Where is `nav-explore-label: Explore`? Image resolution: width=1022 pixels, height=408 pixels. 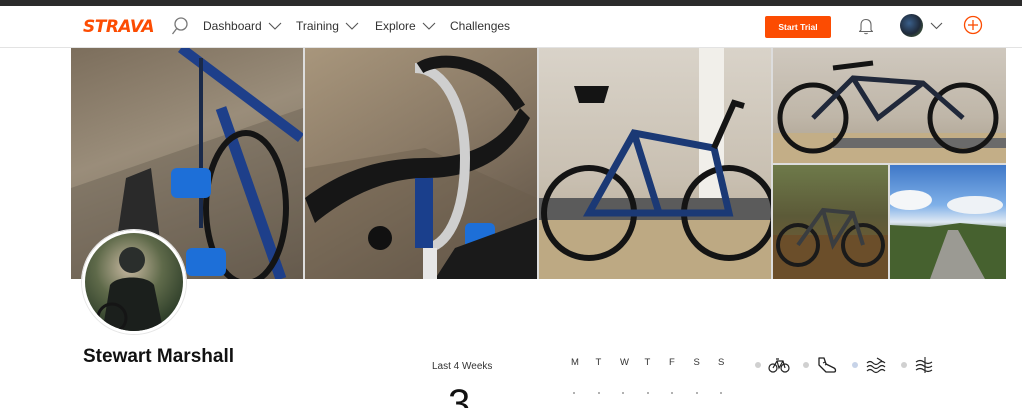 nav-explore-label: Explore is located at coordinates (395, 26).